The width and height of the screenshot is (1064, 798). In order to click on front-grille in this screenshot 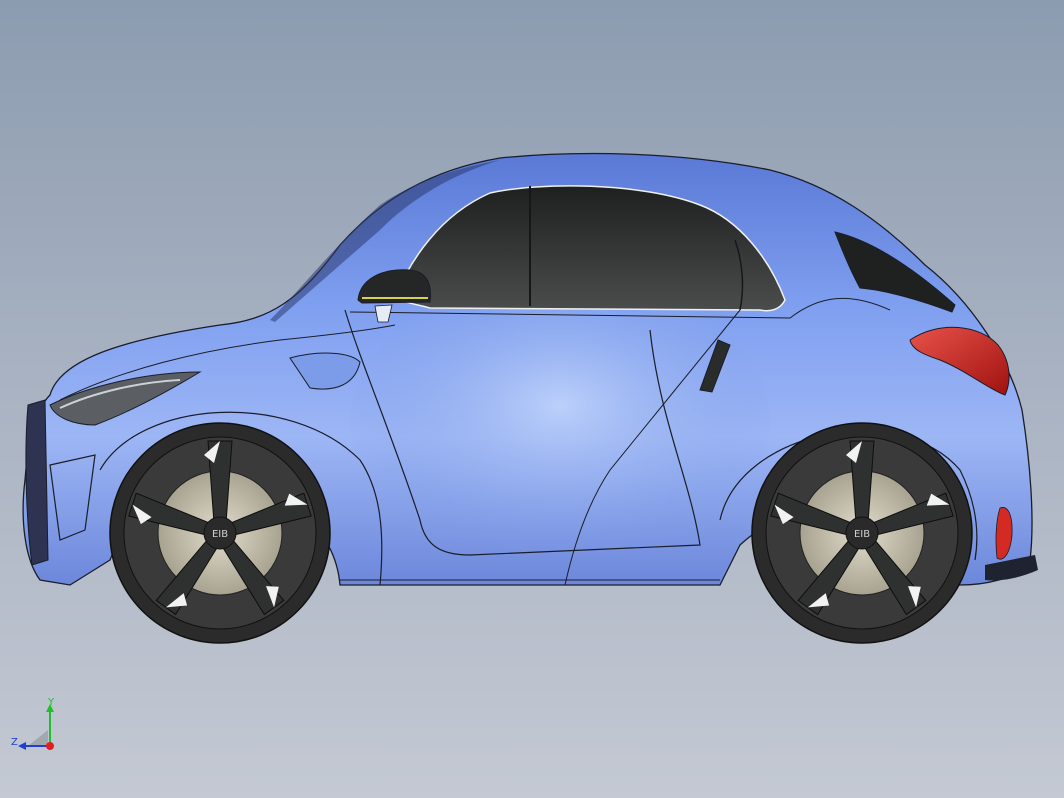, I will do `click(37, 482)`.